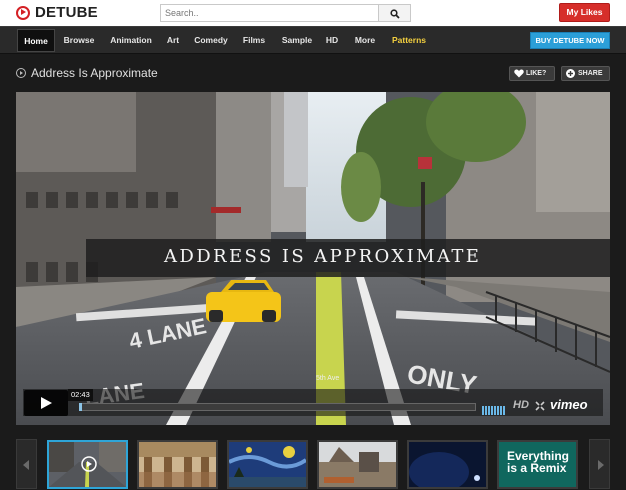  I want to click on share-label: SHARE, so click(590, 73).